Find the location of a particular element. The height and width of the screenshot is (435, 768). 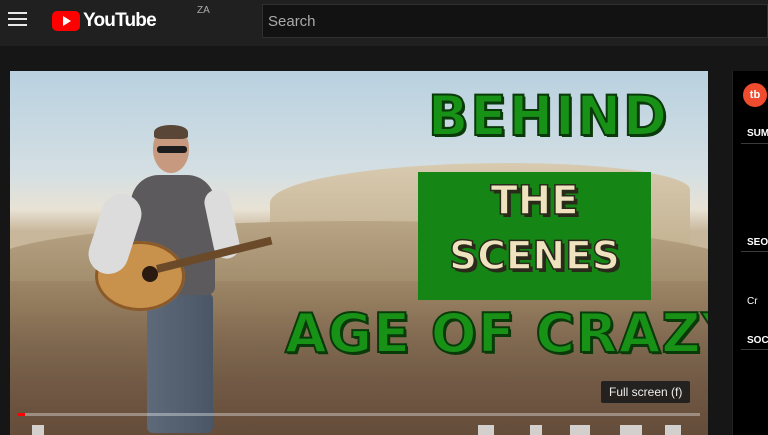

search-box is located at coordinates (515, 21).